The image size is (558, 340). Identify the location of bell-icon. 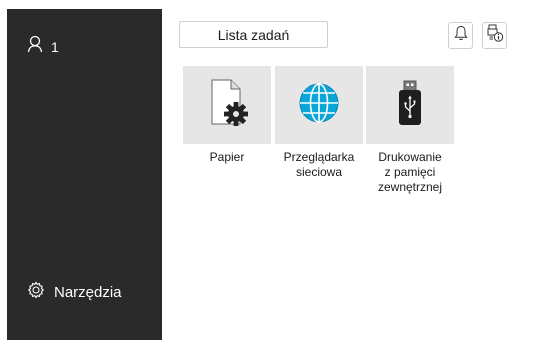
(460, 35).